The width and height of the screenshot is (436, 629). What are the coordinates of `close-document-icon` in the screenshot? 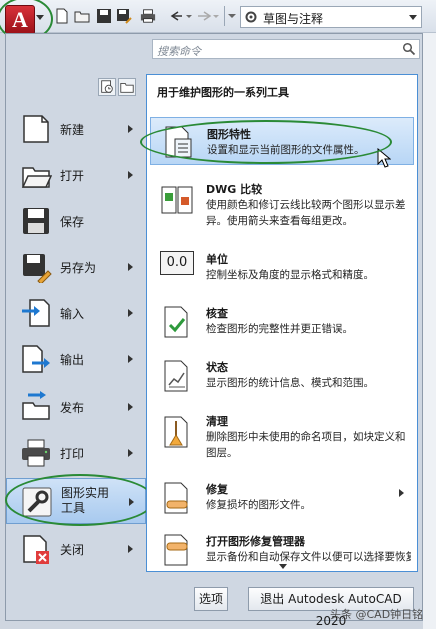 It's located at (36, 549).